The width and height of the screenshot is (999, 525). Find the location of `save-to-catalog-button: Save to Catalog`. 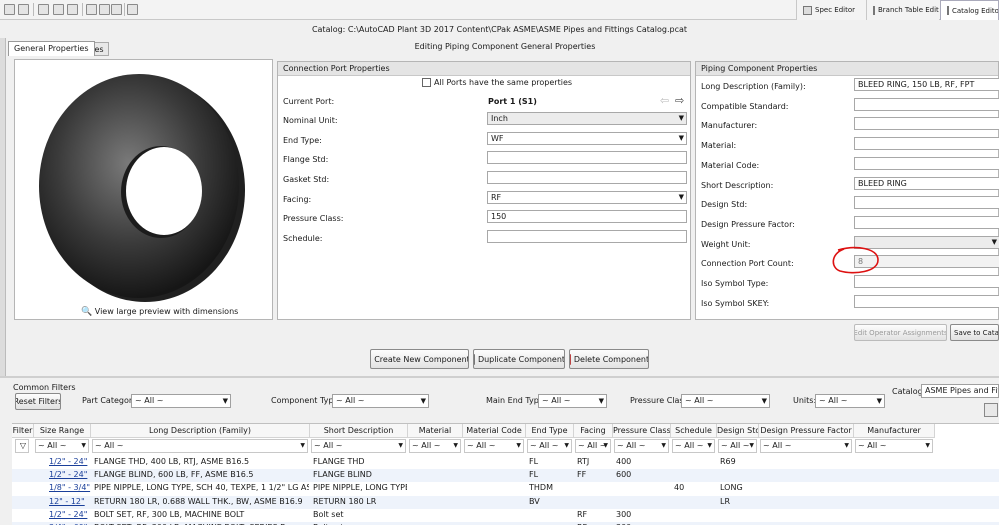

save-to-catalog-button: Save to Catalog is located at coordinates (974, 332).